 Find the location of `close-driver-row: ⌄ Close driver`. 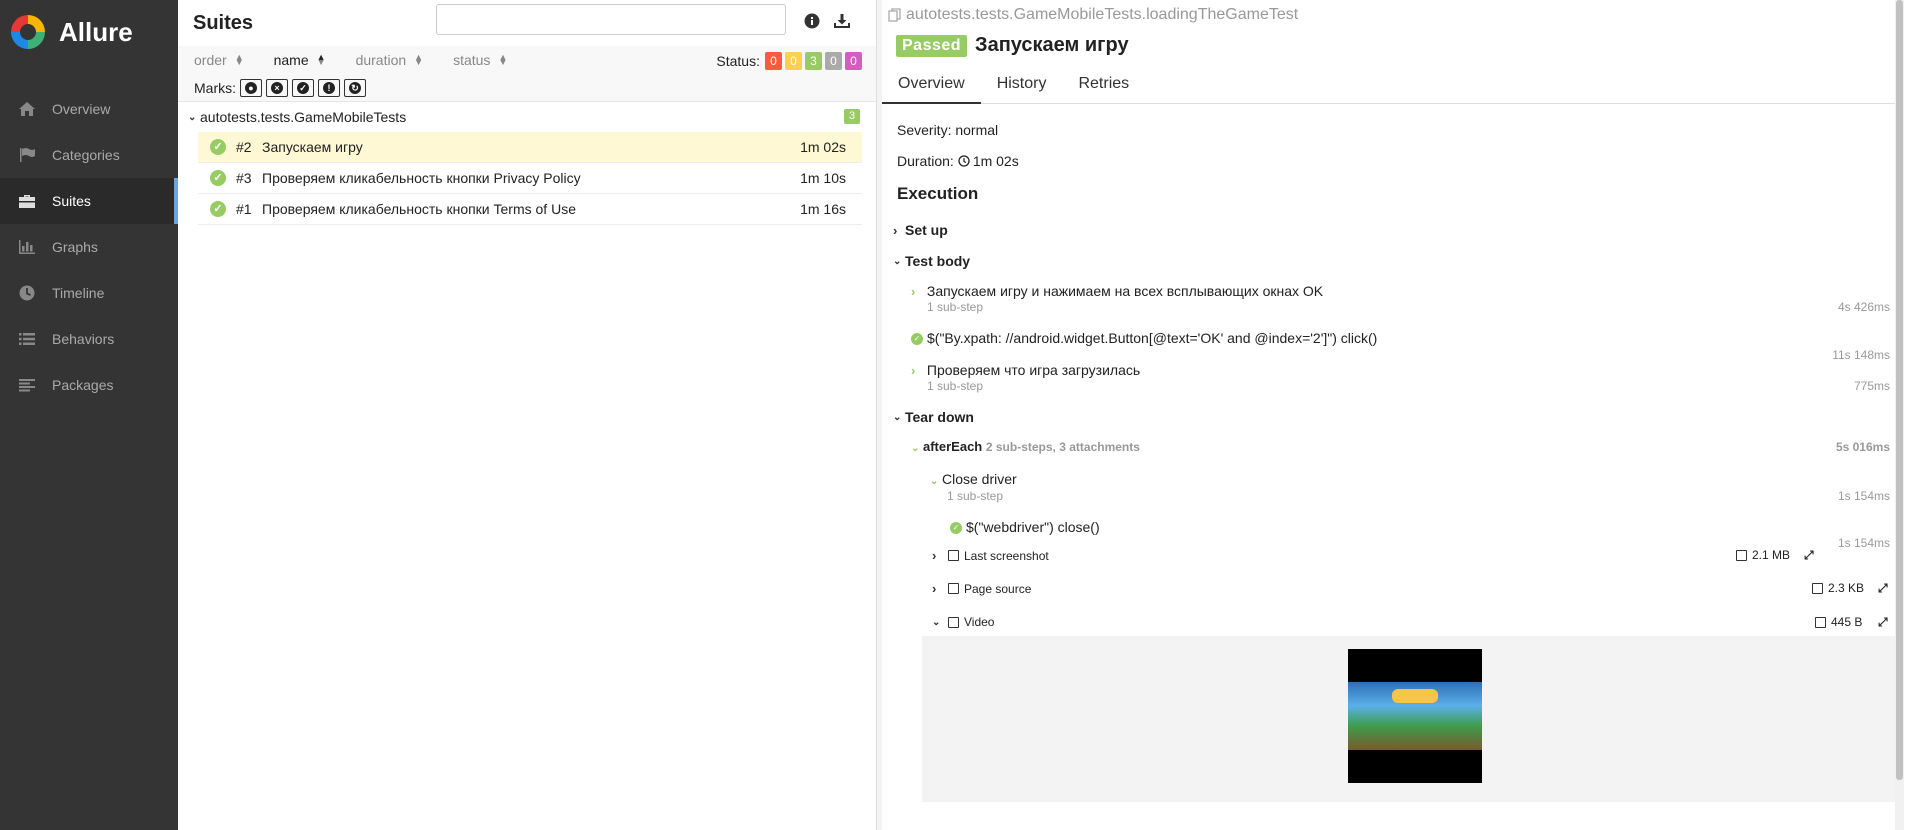

close-driver-row: ⌄ Close driver is located at coordinates (973, 479).